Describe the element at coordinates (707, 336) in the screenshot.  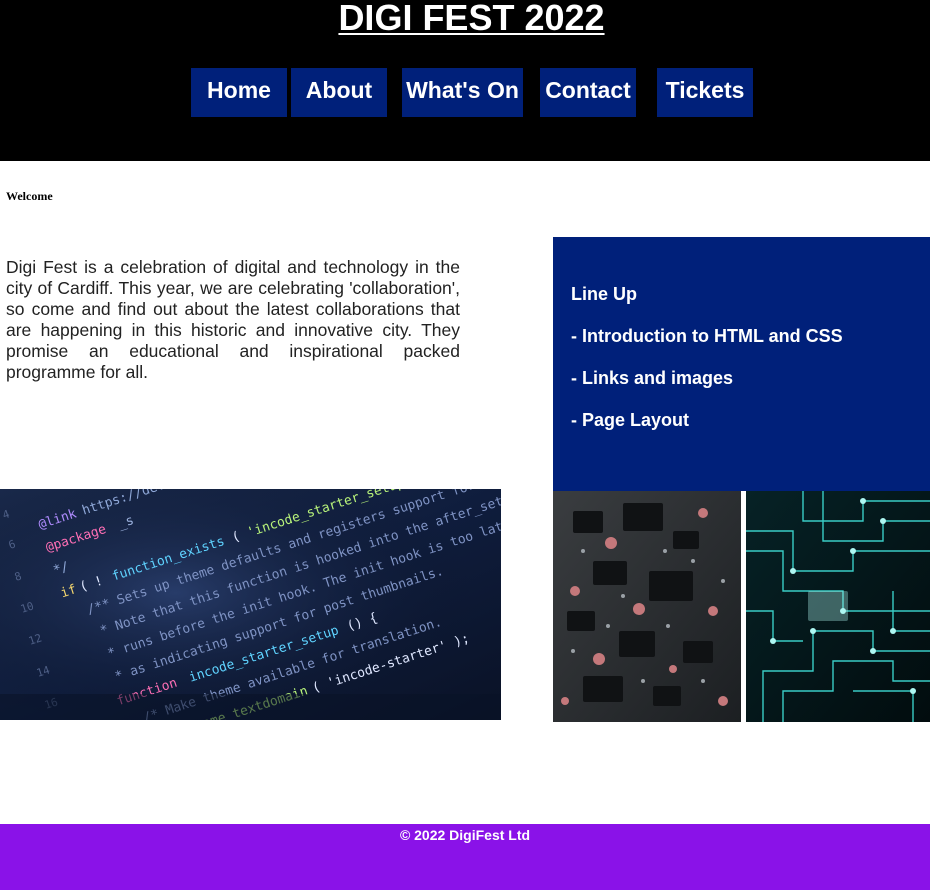
I see `lineup-item: - Introduction to HTML and CSS` at that location.